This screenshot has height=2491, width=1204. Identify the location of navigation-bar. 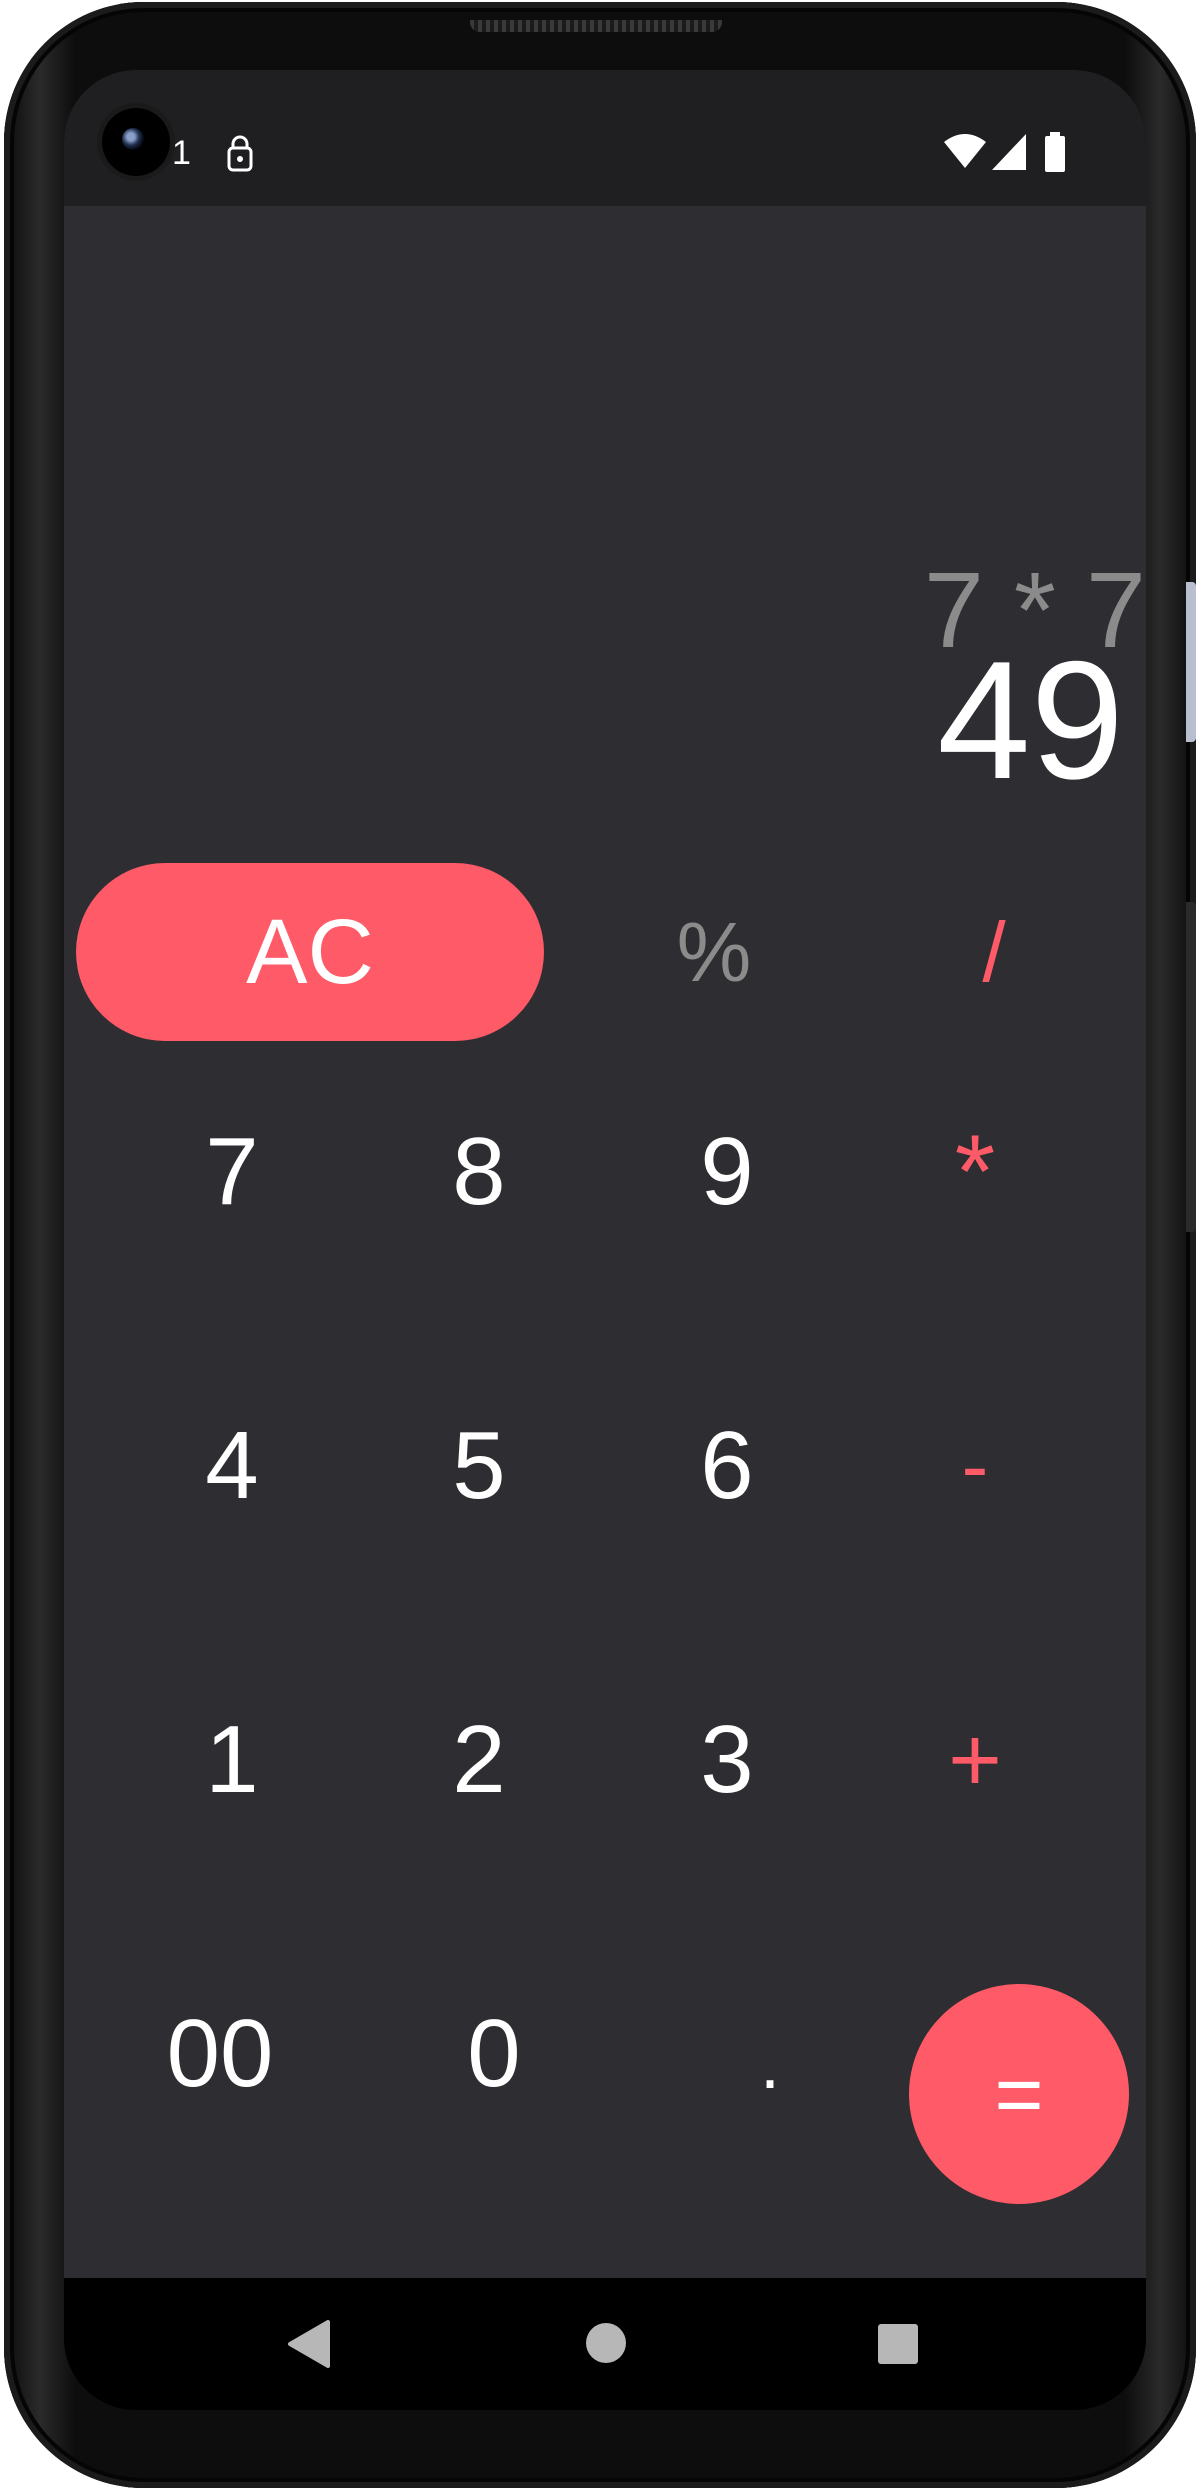
(605, 2344).